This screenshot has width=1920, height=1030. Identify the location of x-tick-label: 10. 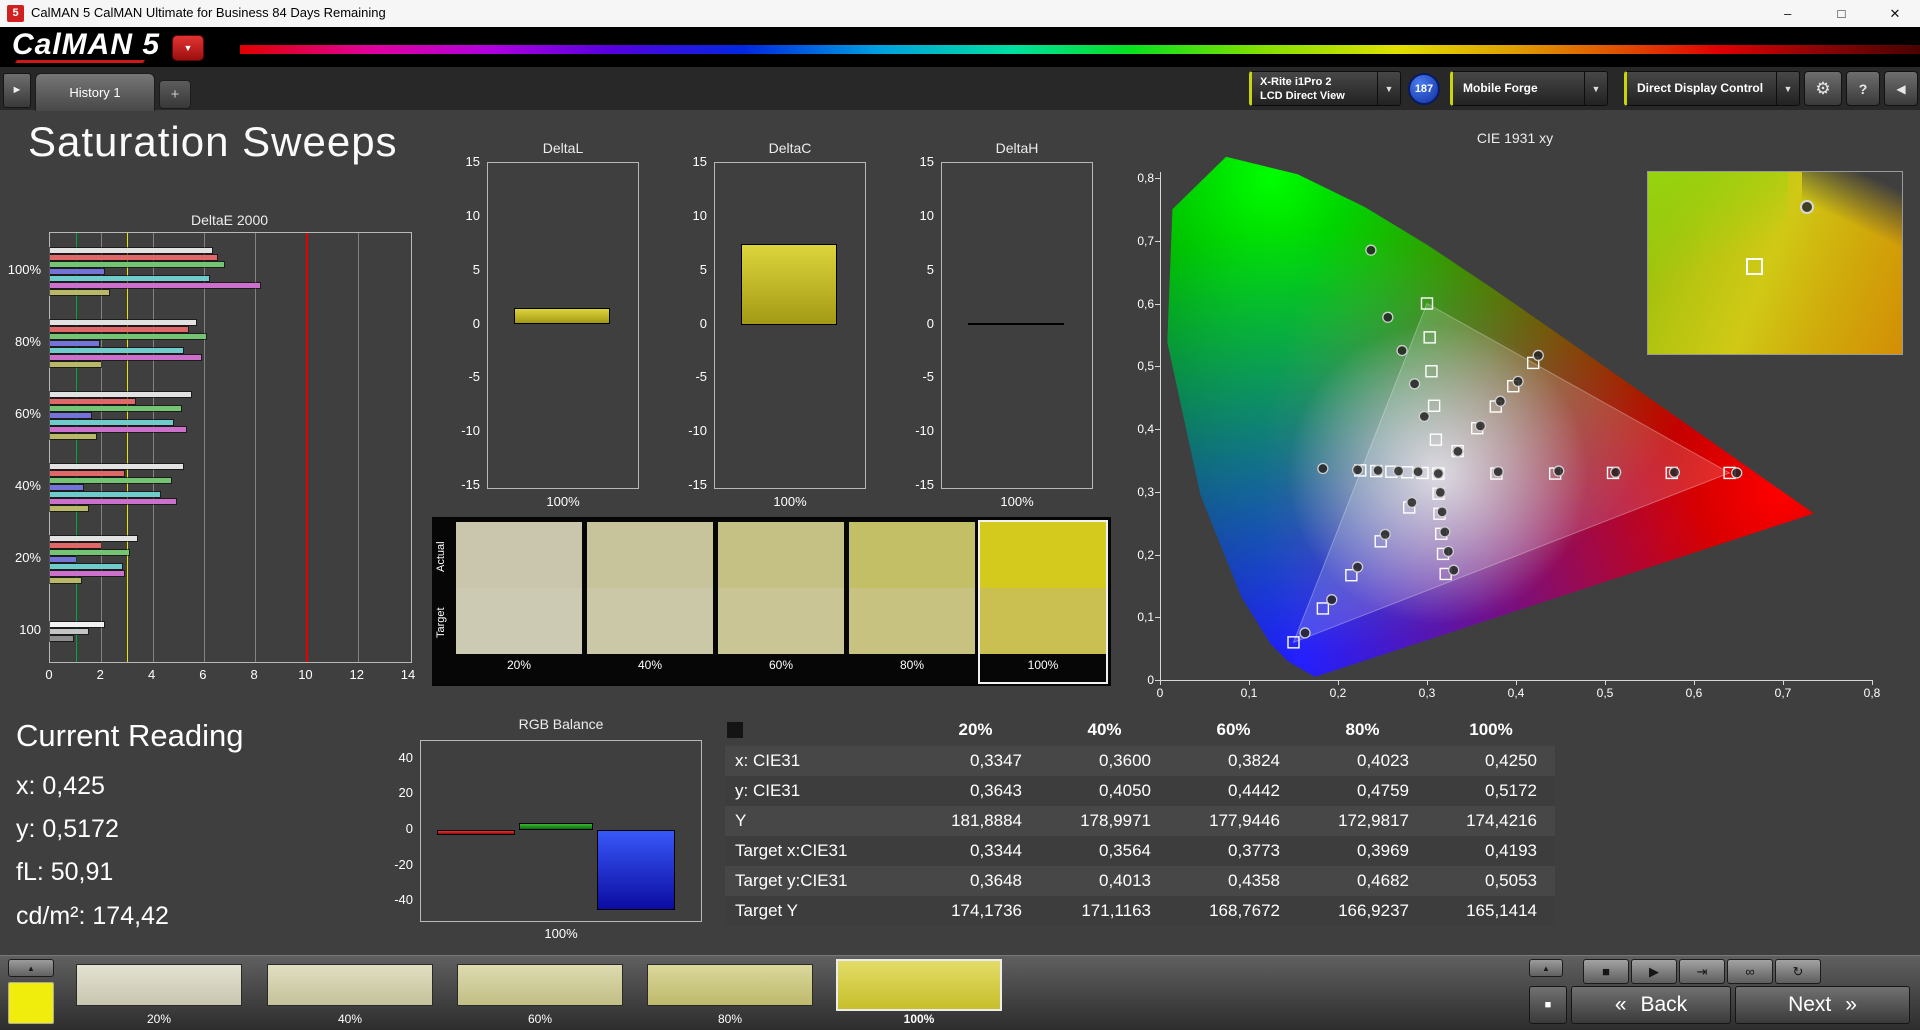
(305, 674).